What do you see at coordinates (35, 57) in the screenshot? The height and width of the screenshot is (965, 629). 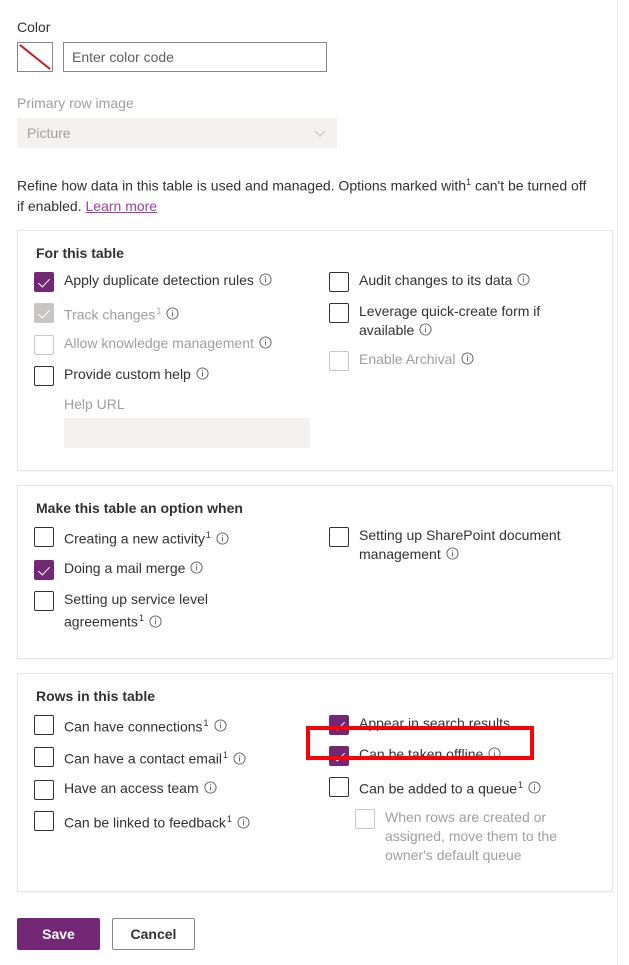 I see `no-color-swatch-icon` at bounding box center [35, 57].